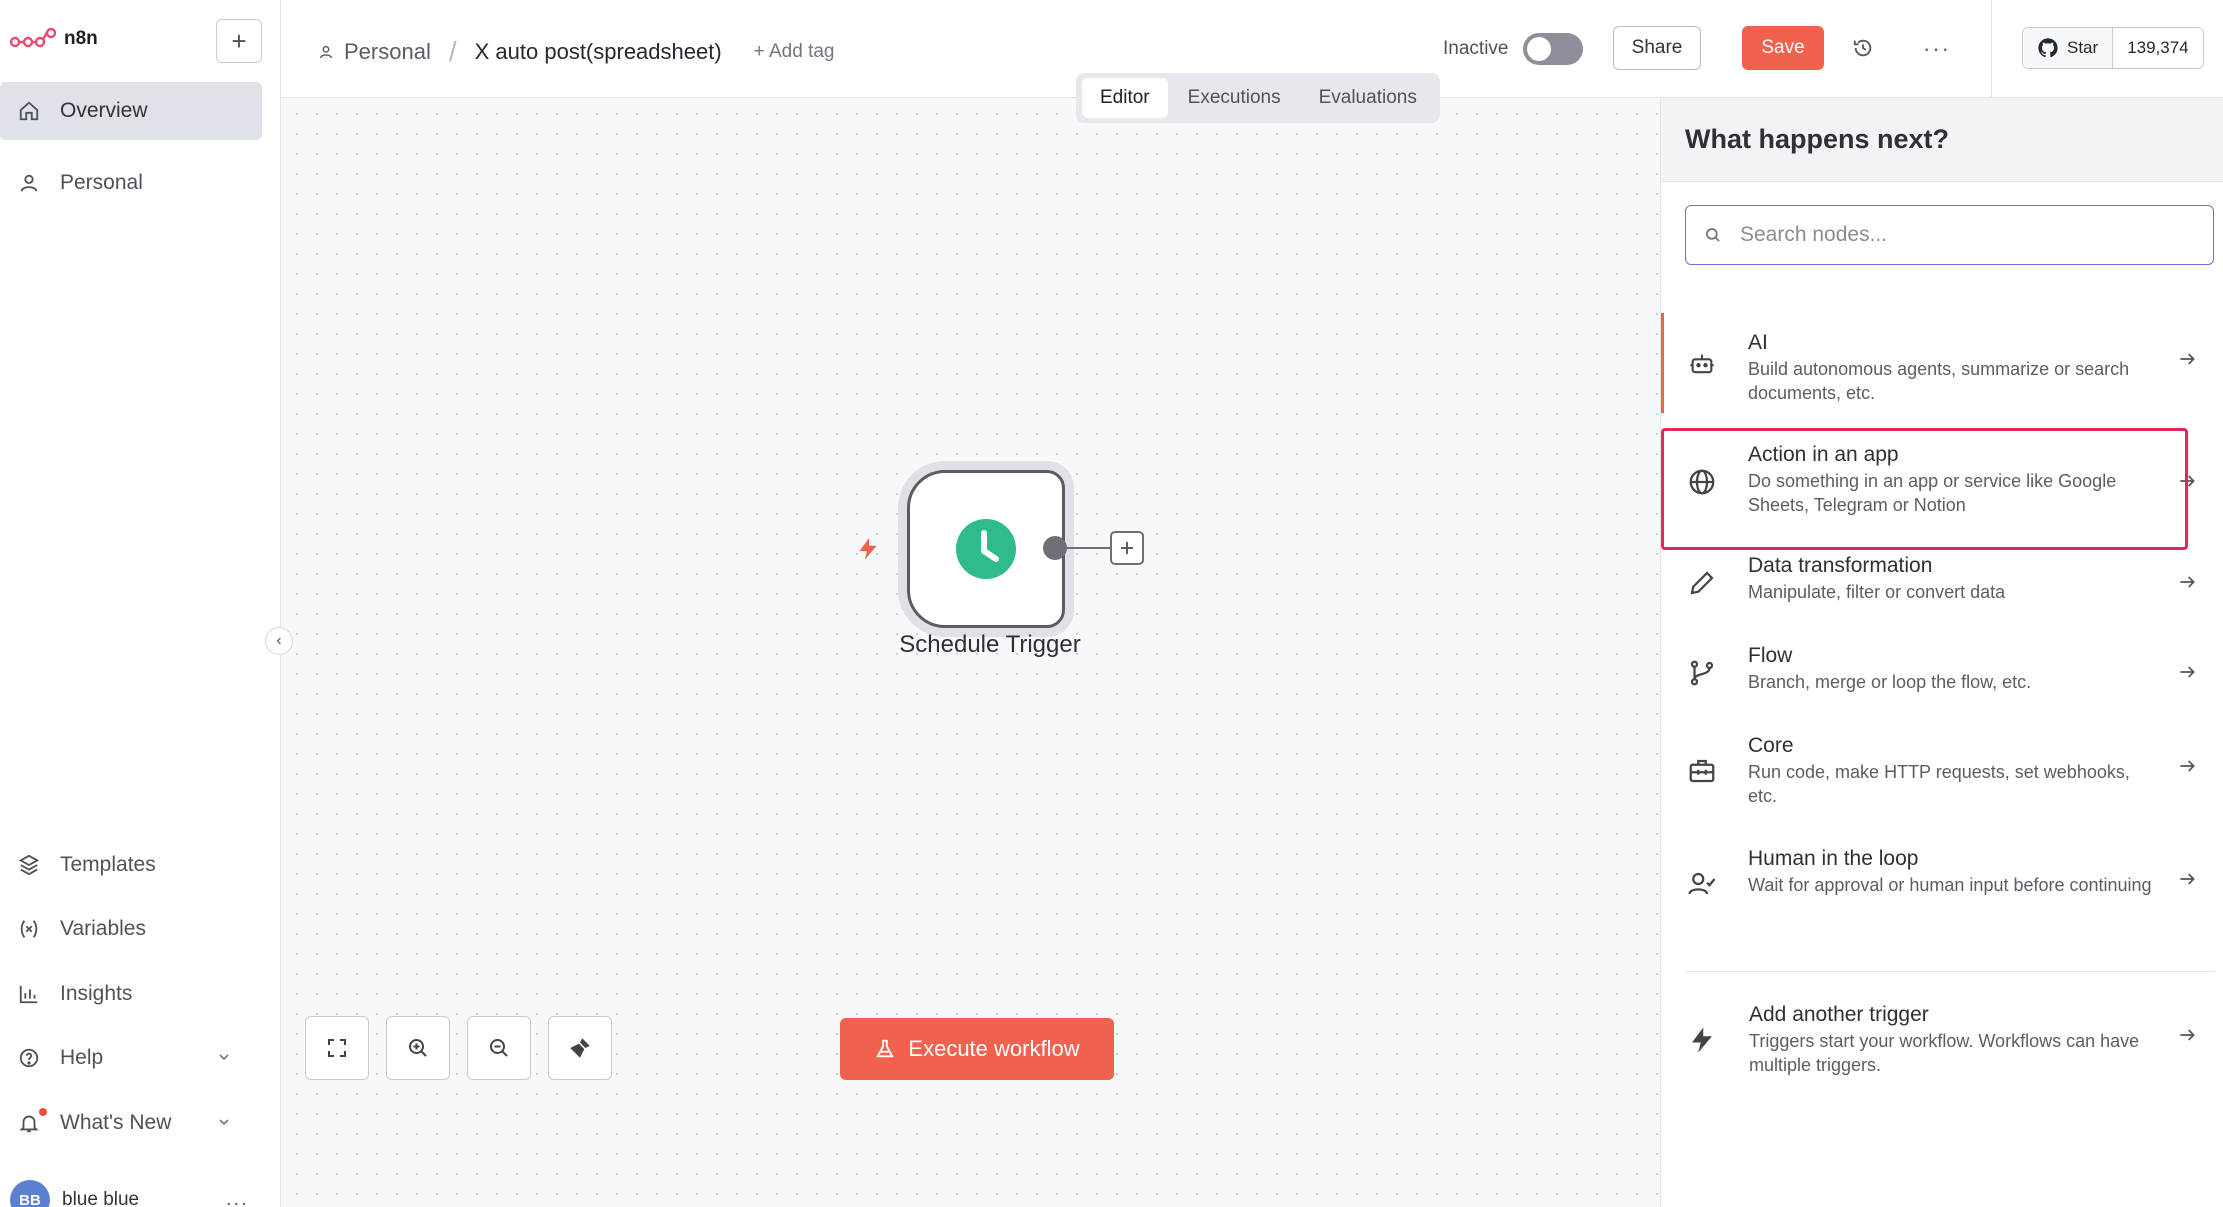 The width and height of the screenshot is (2223, 1207). Describe the element at coordinates (499, 1048) in the screenshot. I see `zoom-out-button` at that location.